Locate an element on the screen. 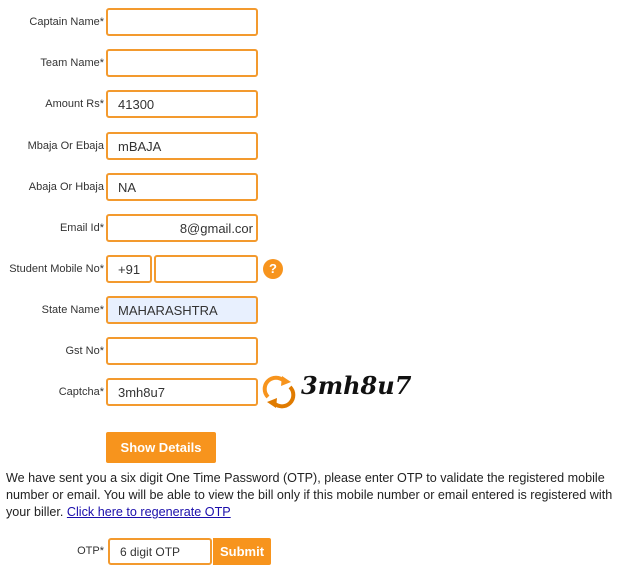  captain-name-label: Captain Name* is located at coordinates (66, 22).